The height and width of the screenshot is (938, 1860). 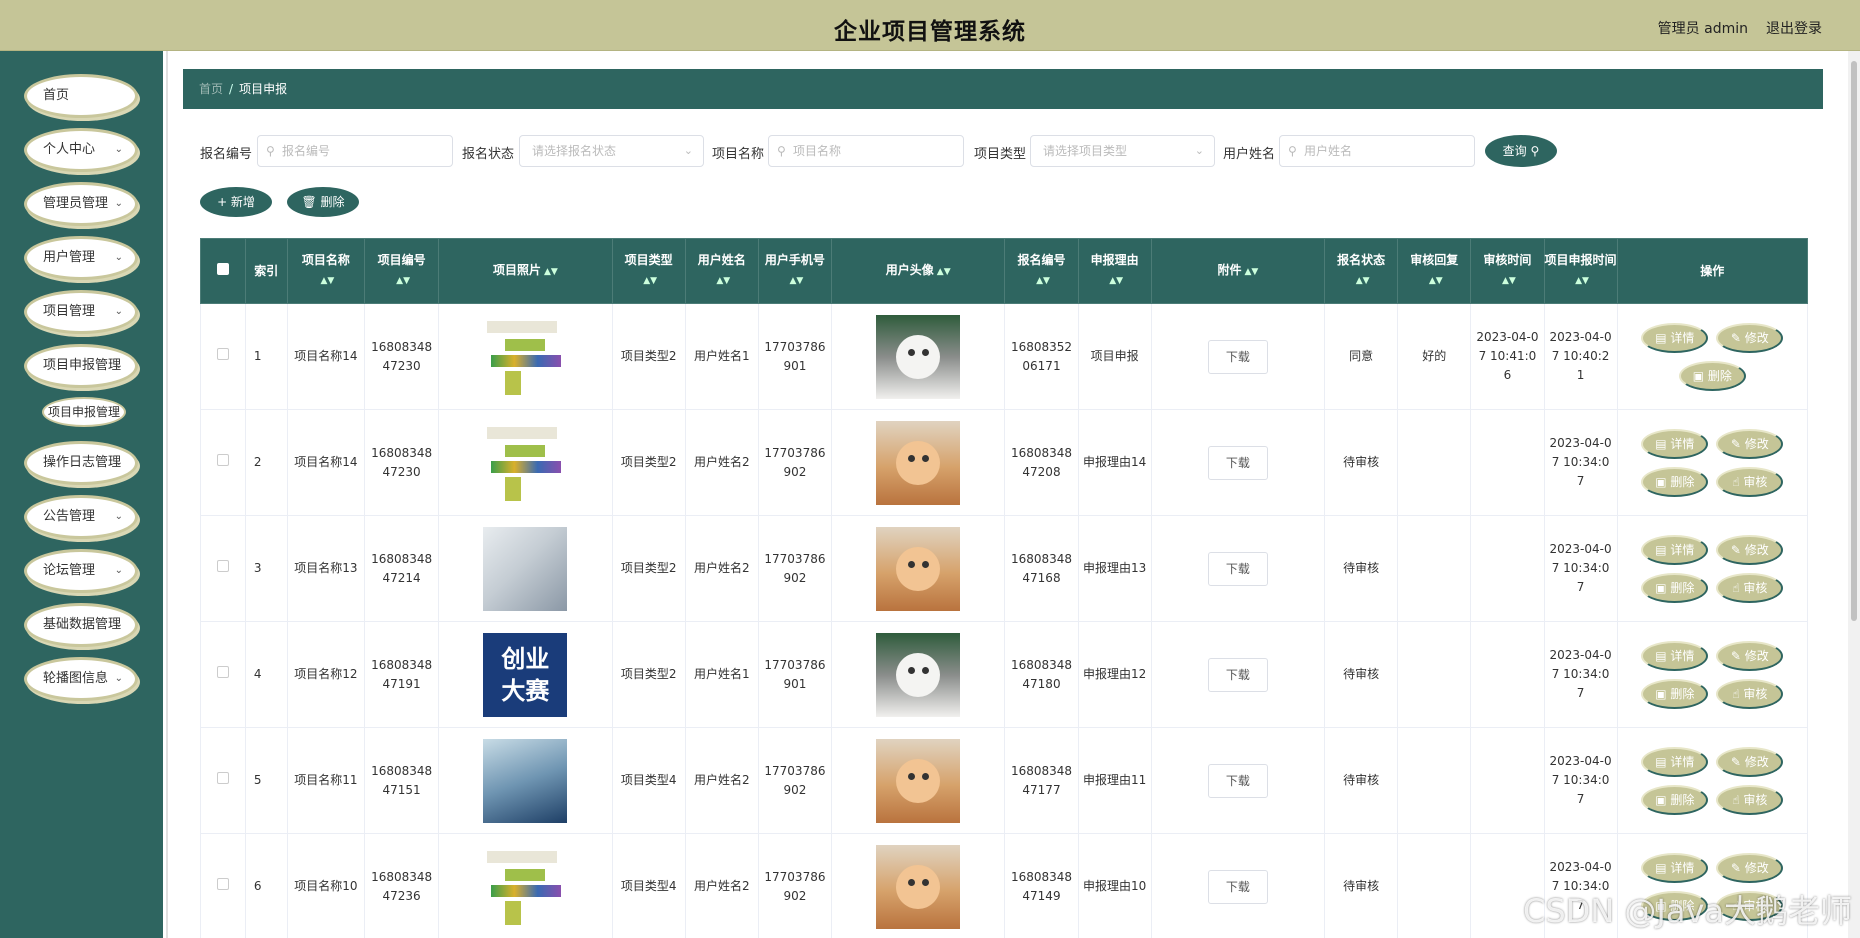 What do you see at coordinates (1361, 271) in the screenshot?
I see `col-status: 报名状态 ▲▼` at bounding box center [1361, 271].